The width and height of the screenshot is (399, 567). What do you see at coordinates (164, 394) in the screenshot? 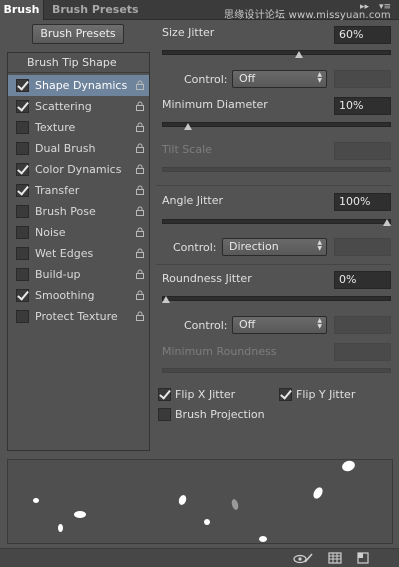
I see `flip-x-checkbox` at bounding box center [164, 394].